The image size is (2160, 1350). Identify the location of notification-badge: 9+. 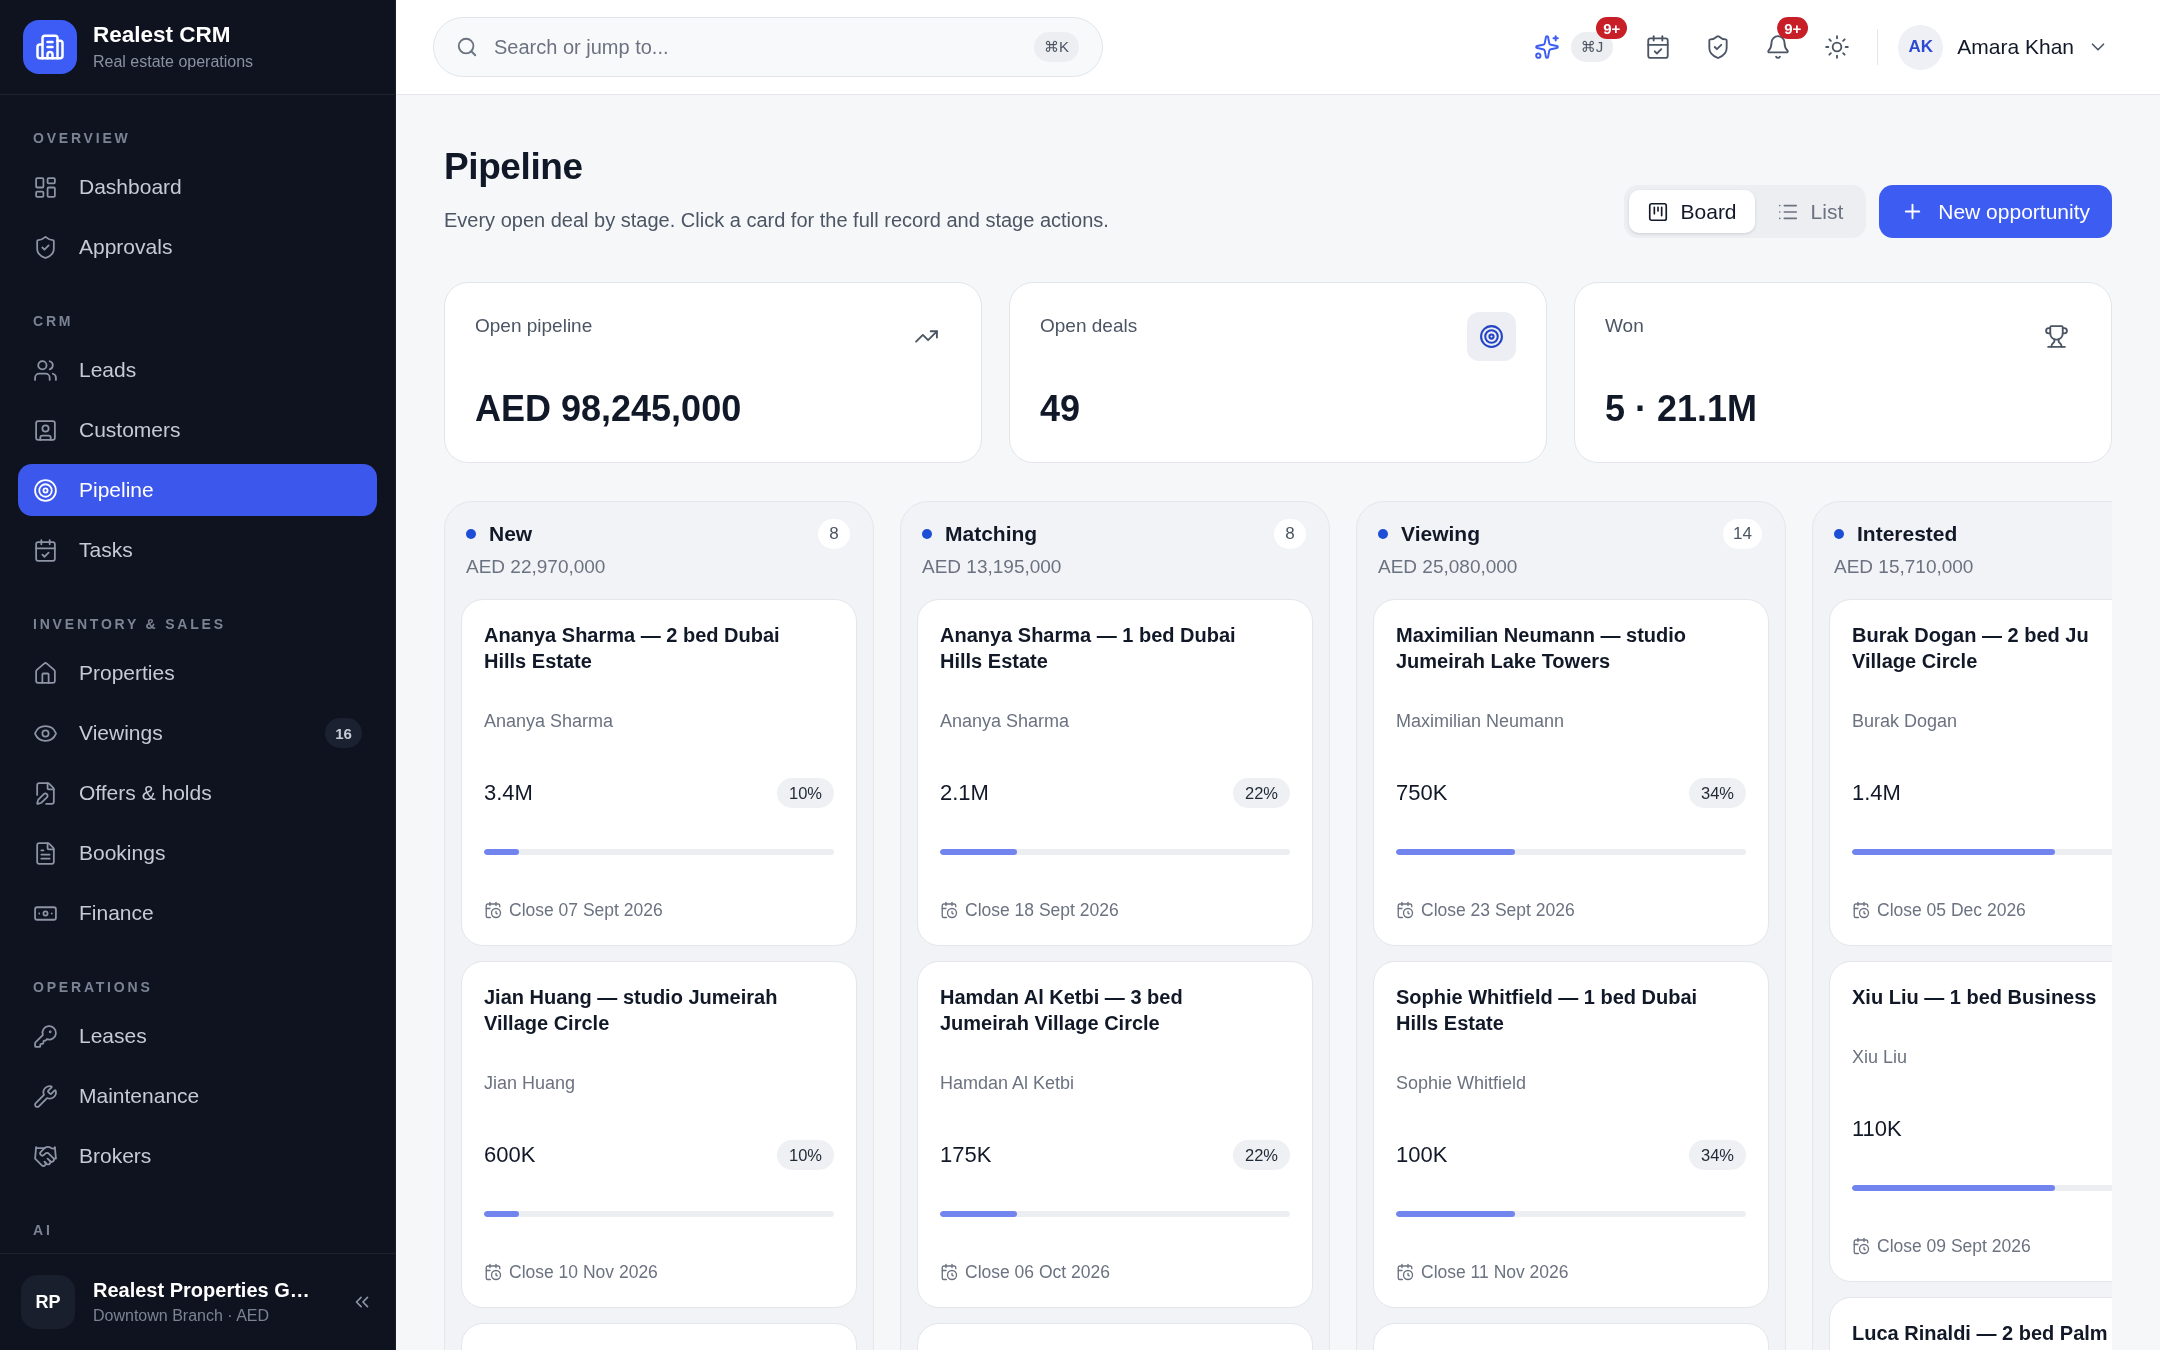
(1612, 28).